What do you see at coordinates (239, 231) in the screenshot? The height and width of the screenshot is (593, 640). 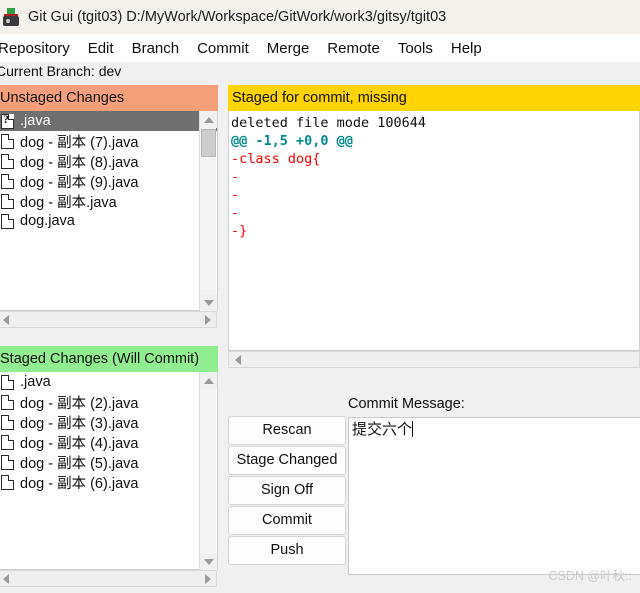 I see `diff-line-deleted: -}` at bounding box center [239, 231].